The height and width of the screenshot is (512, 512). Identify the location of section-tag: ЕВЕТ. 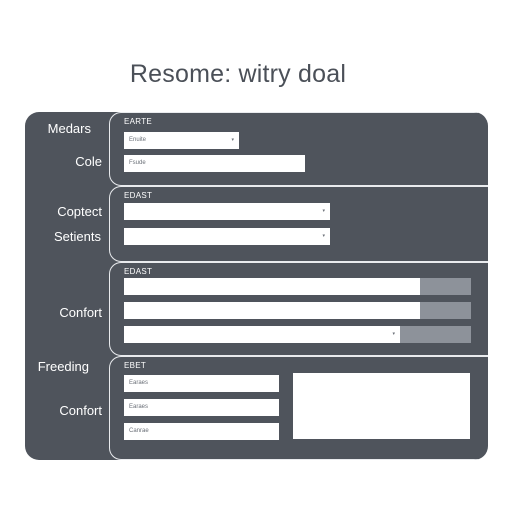
(135, 365).